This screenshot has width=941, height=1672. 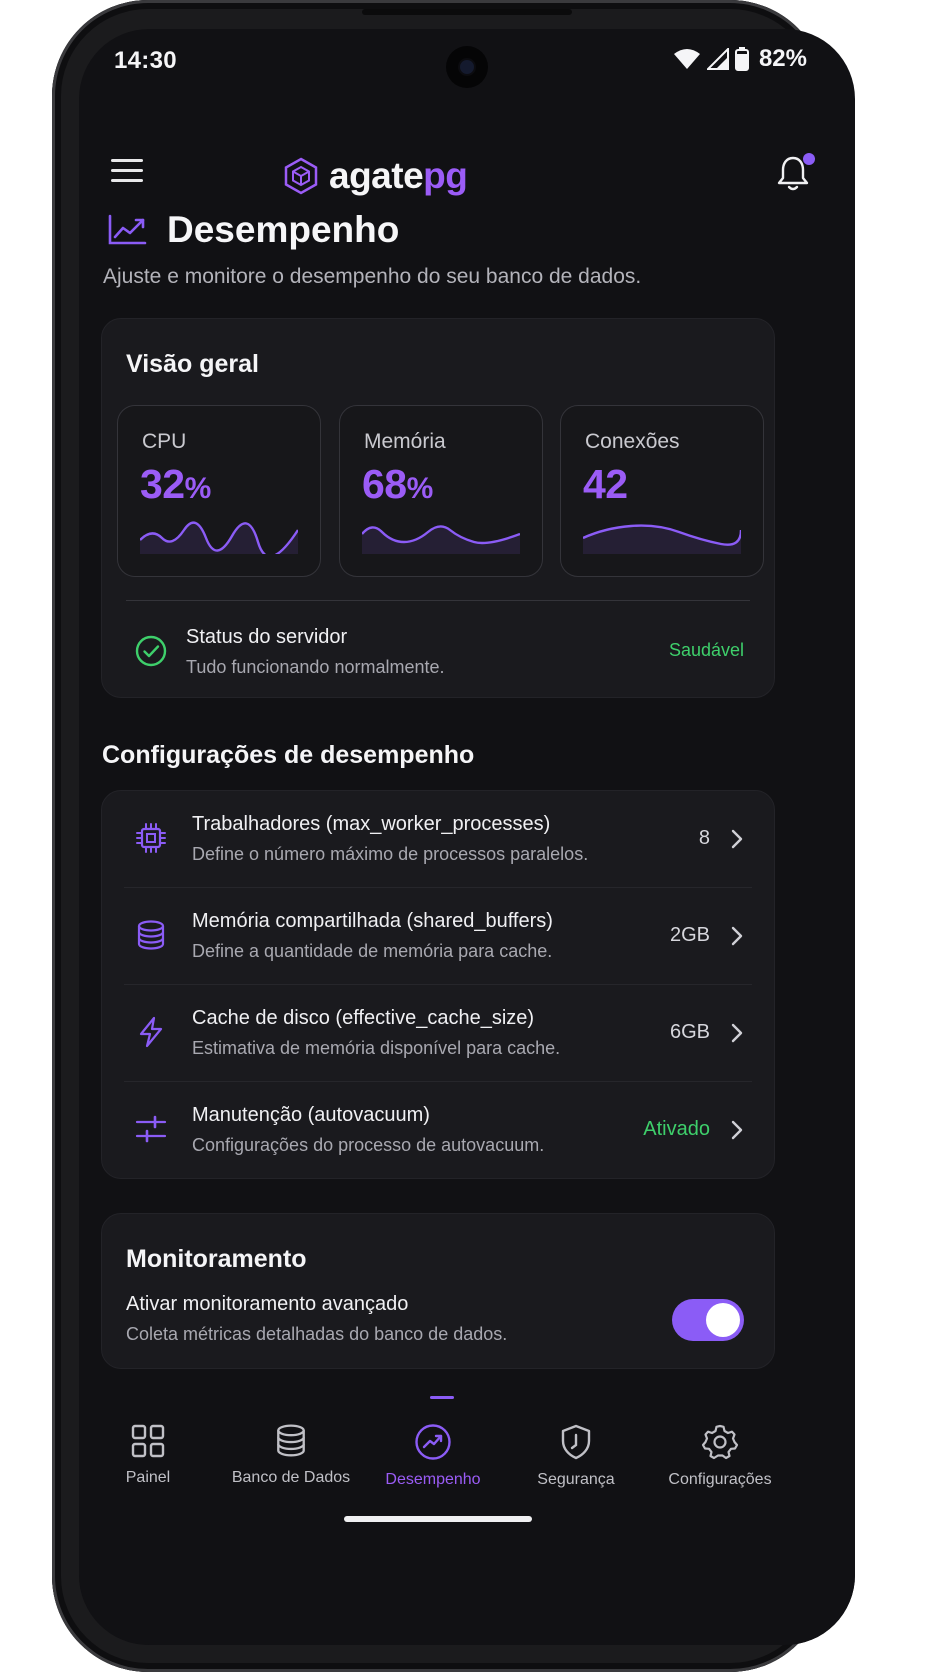 What do you see at coordinates (283, 229) in the screenshot?
I see `page-title: Desempenho` at bounding box center [283, 229].